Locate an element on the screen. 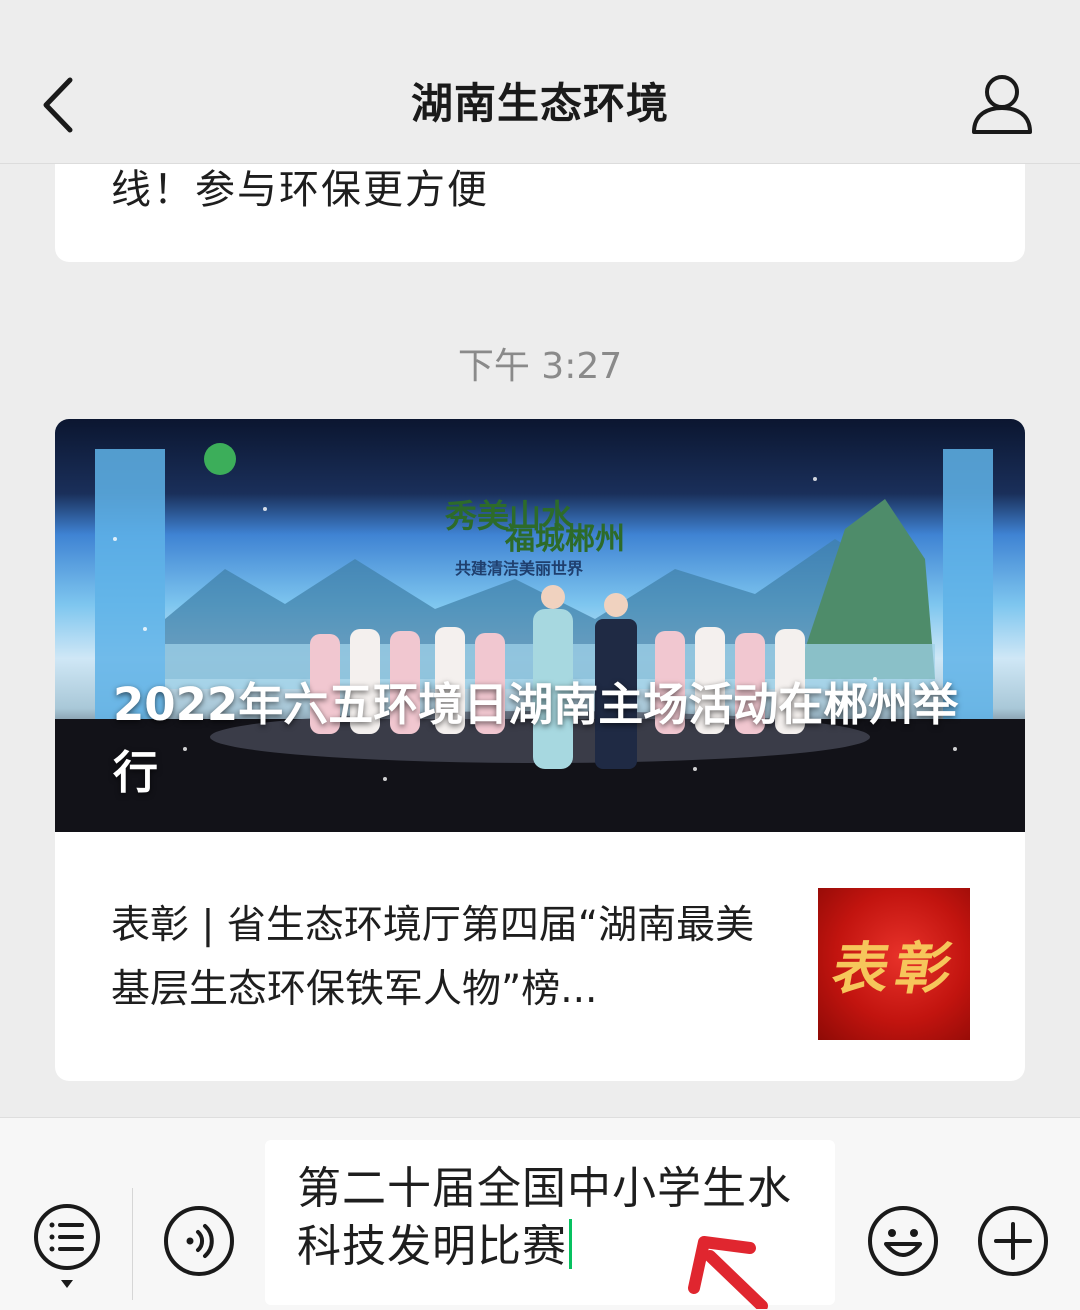  message-timestamp: 下午 3:27 is located at coordinates (540, 366).